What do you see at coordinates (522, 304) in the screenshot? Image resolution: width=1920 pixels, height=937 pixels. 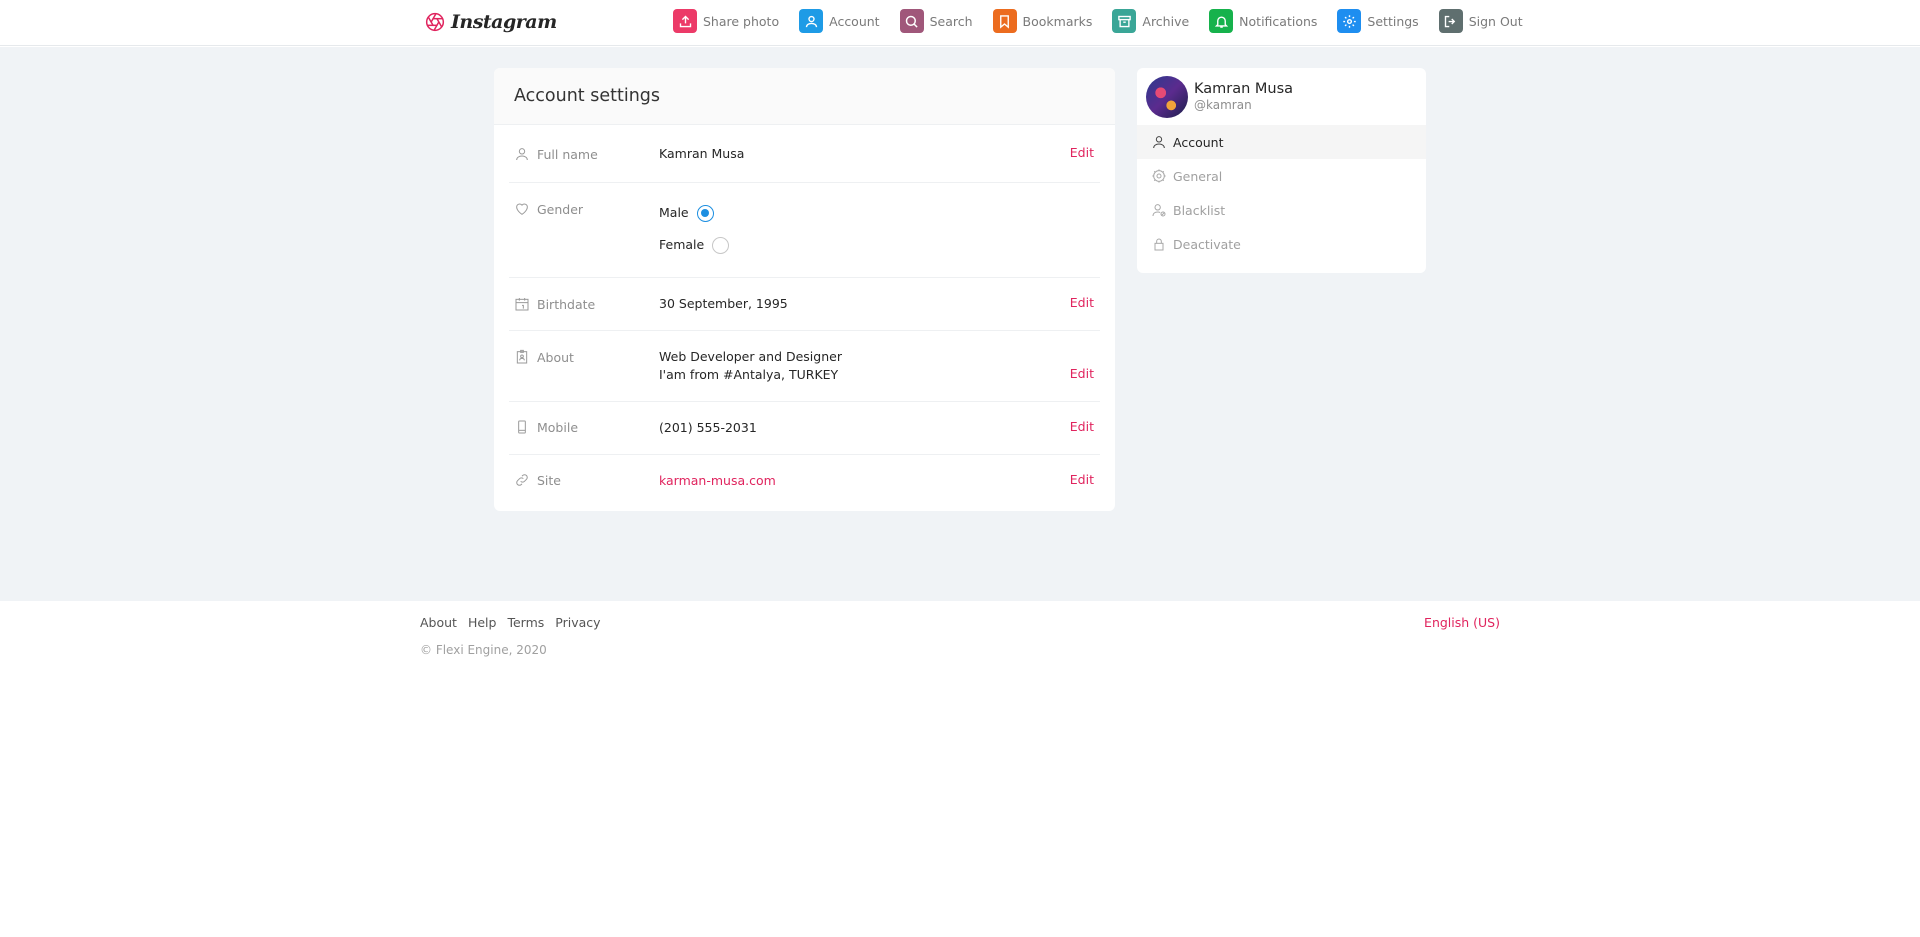 I see `calendar-icon` at bounding box center [522, 304].